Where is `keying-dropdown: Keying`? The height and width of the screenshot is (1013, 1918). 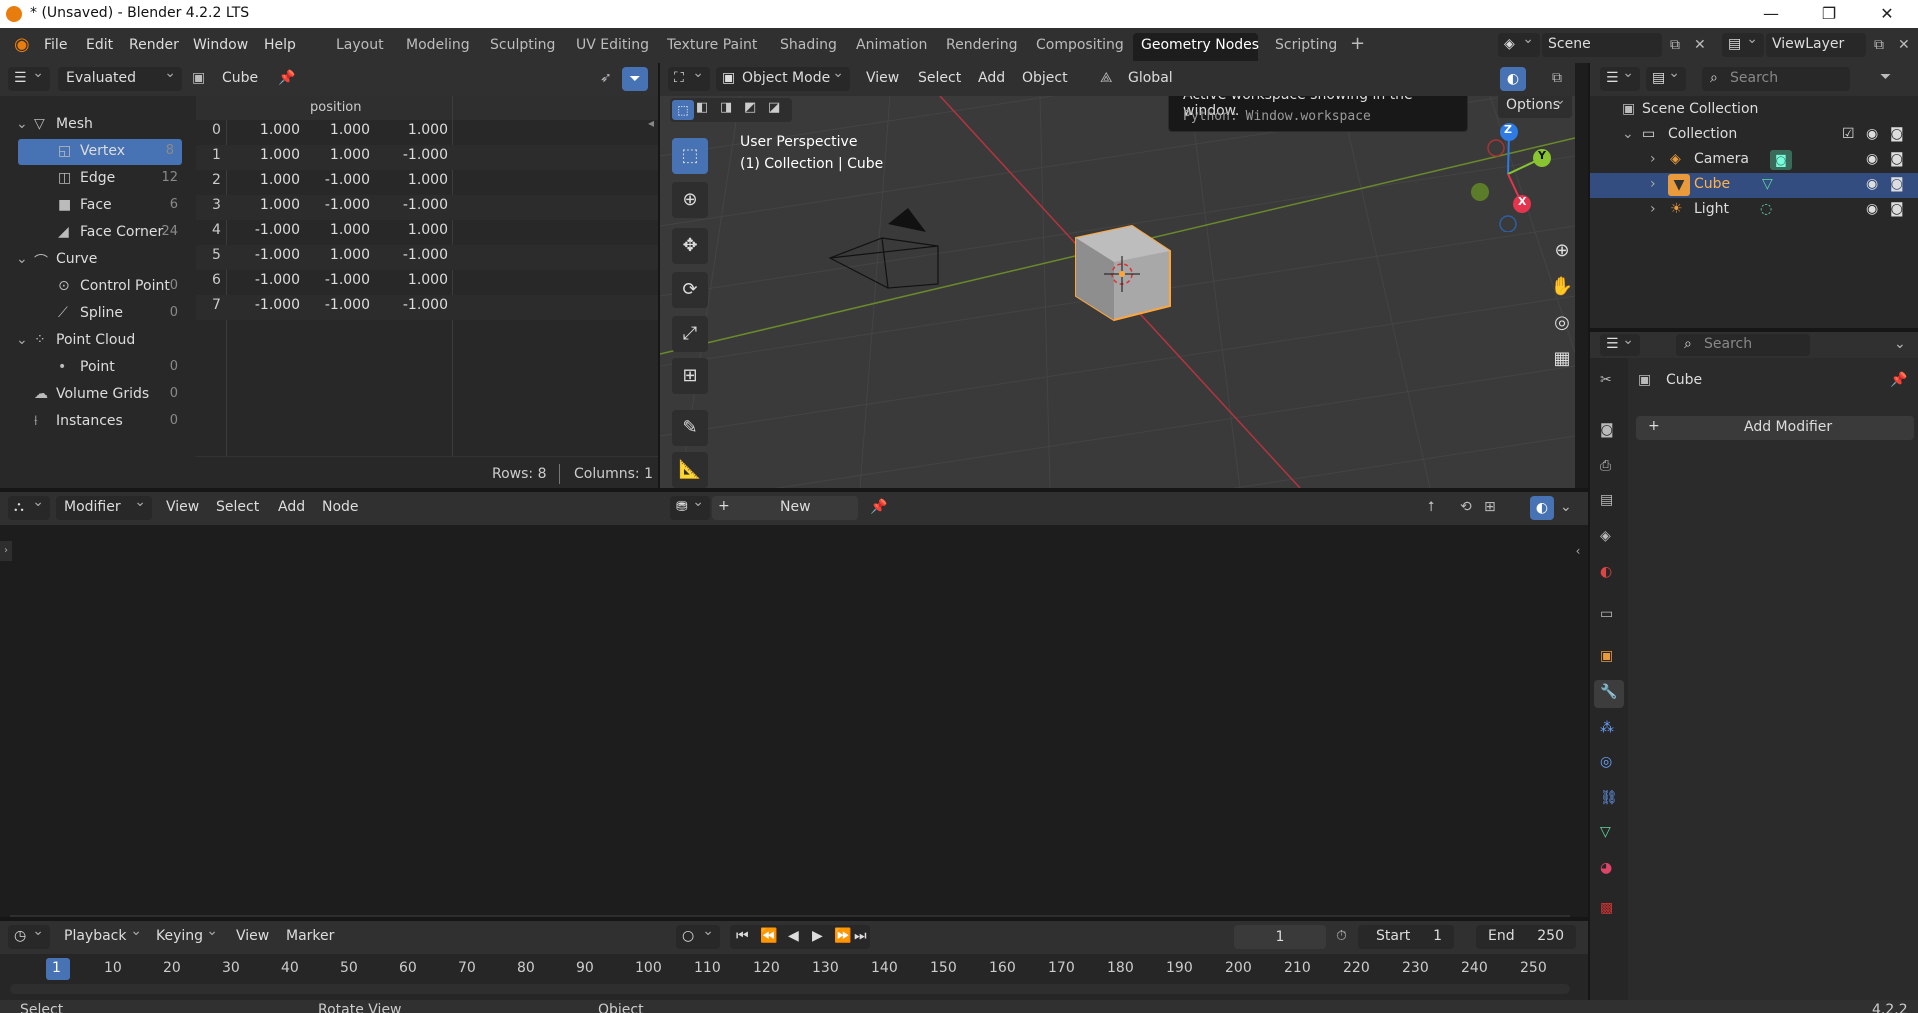
keying-dropdown: Keying is located at coordinates (186, 936).